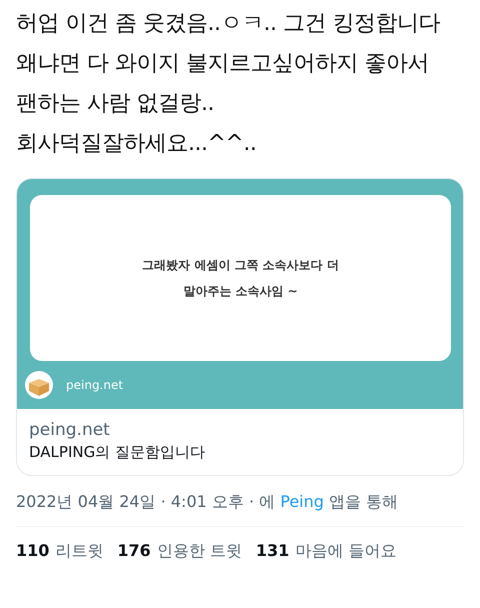 This screenshot has height=608, width=480. Describe the element at coordinates (95, 385) in the screenshot. I see `site-name: peing.net` at that location.